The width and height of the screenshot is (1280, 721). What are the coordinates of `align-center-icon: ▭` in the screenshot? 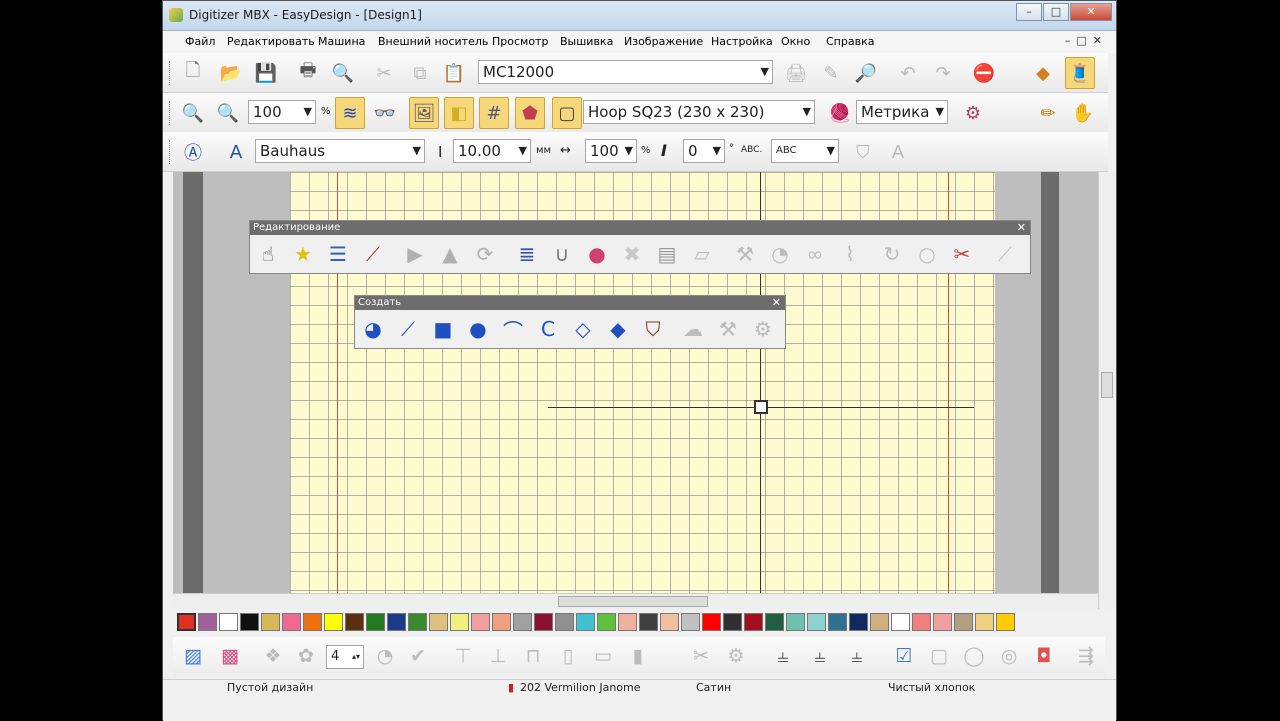 It's located at (603, 656).